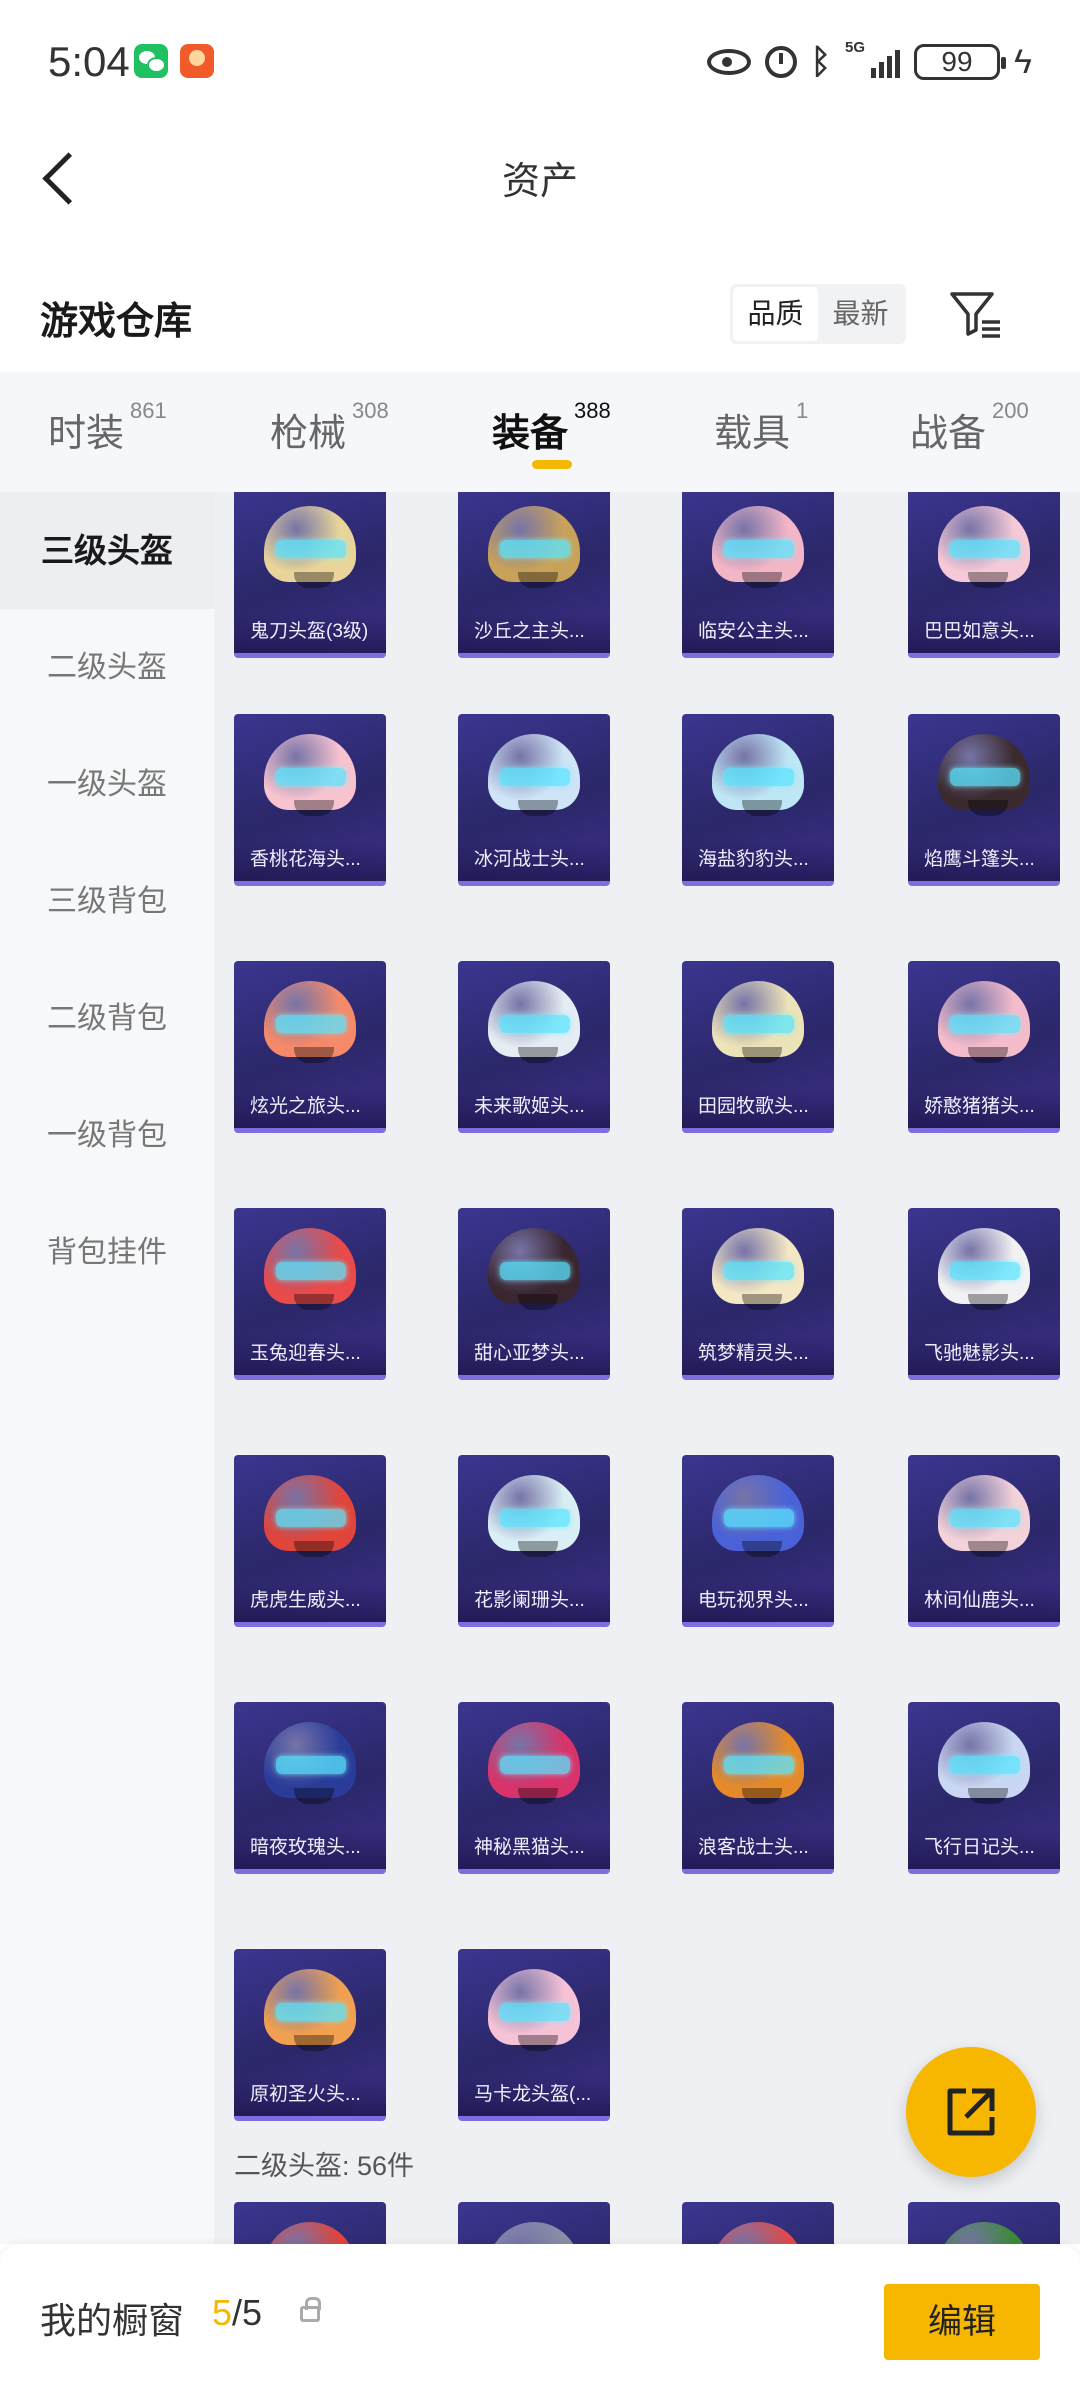 This screenshot has height=2381, width=1080. What do you see at coordinates (752, 434) in the screenshot?
I see `tab-label: 载具` at bounding box center [752, 434].